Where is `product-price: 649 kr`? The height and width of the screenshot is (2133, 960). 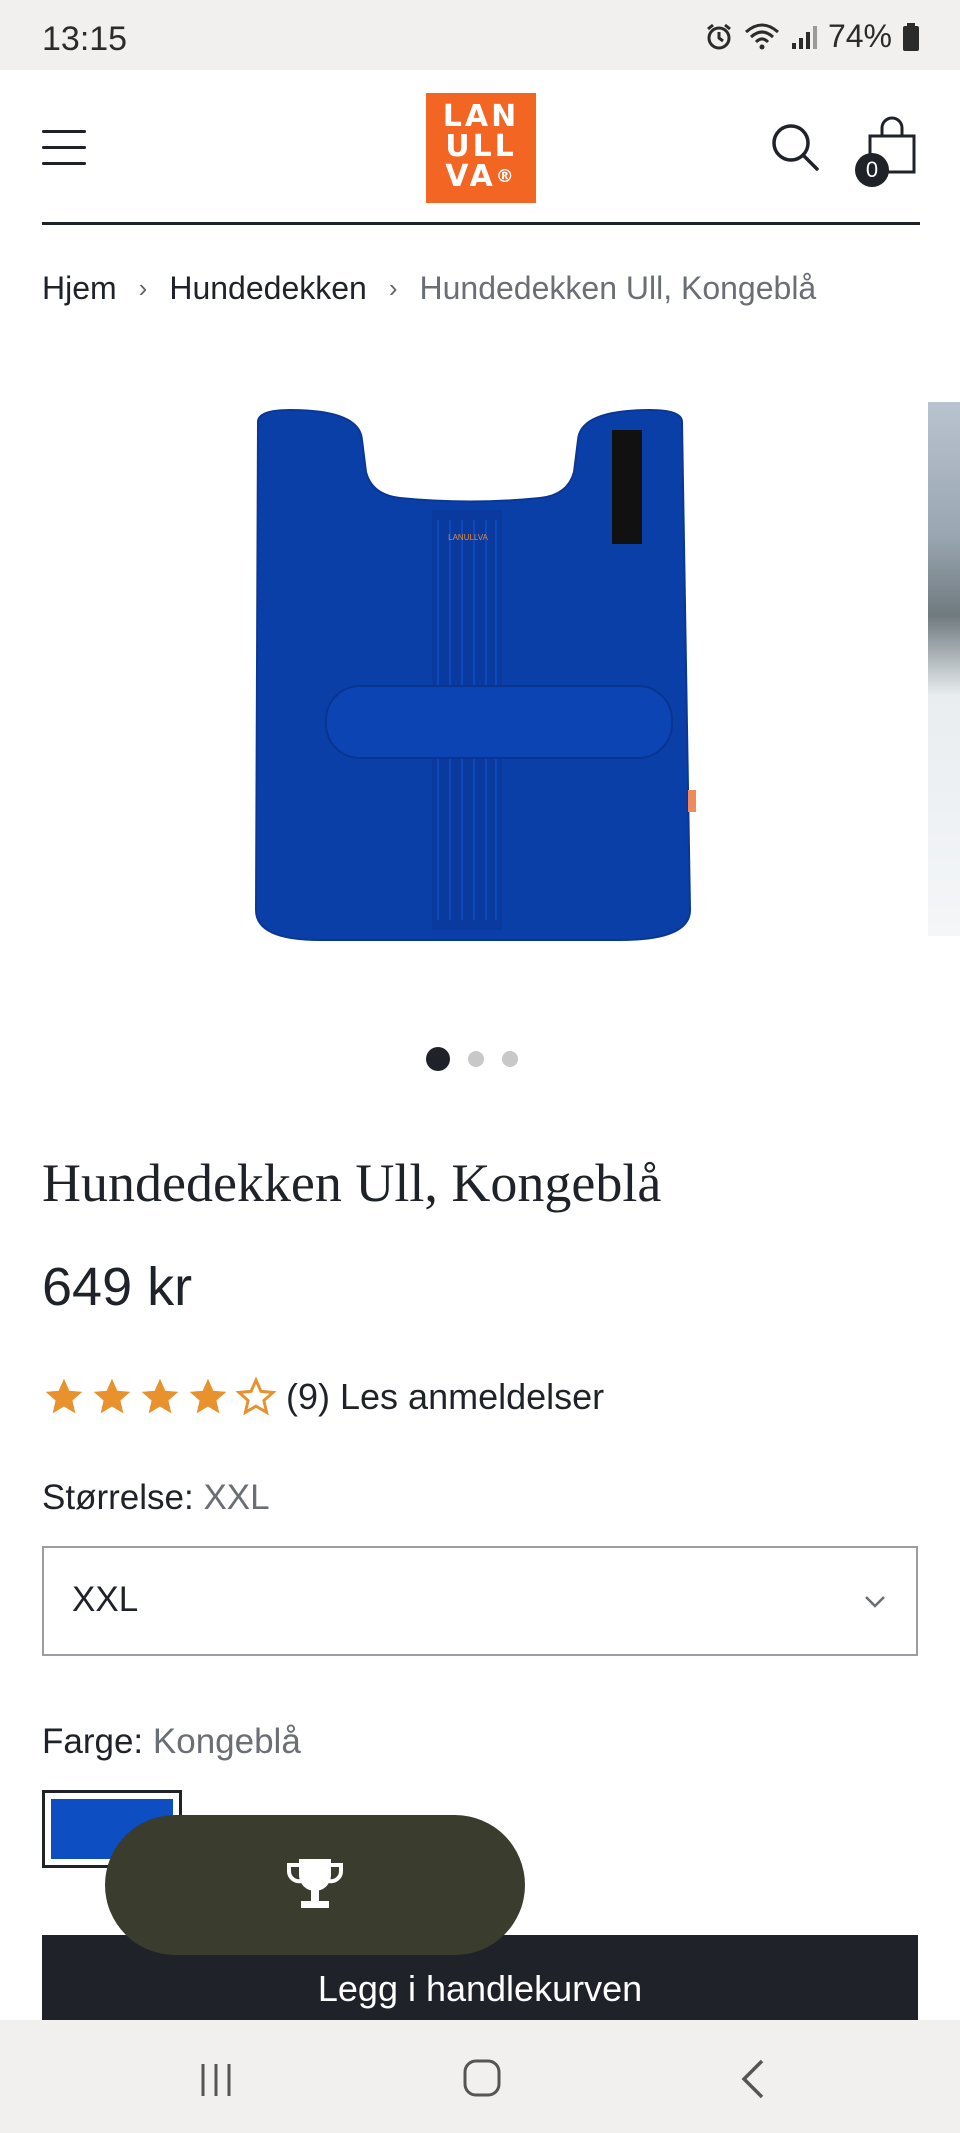 product-price: 649 kr is located at coordinates (117, 1287).